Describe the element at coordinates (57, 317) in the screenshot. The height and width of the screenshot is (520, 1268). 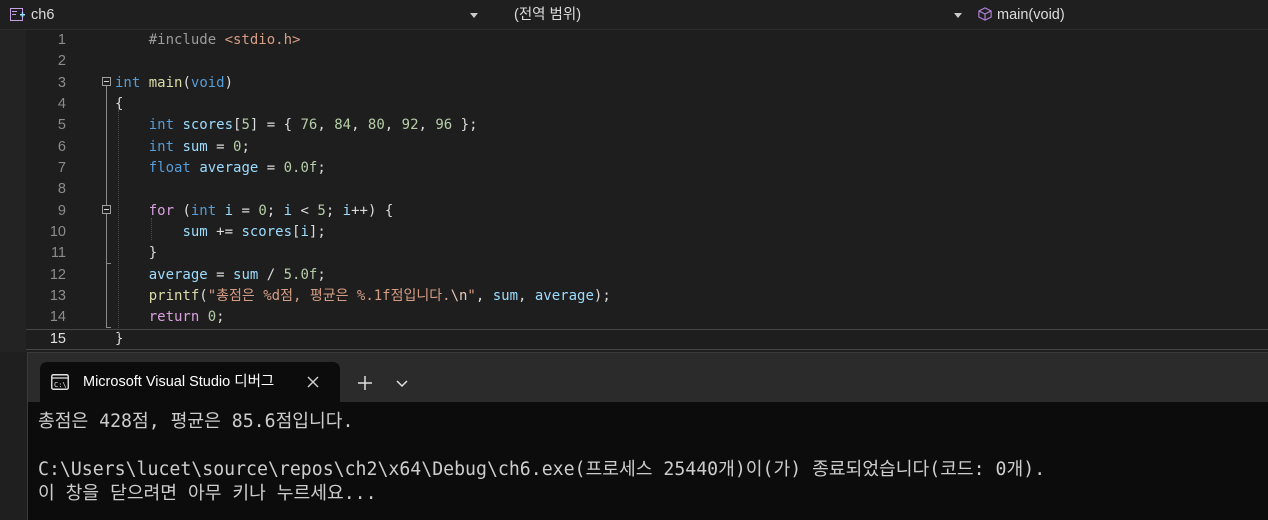
I see `line-number: 14` at that location.